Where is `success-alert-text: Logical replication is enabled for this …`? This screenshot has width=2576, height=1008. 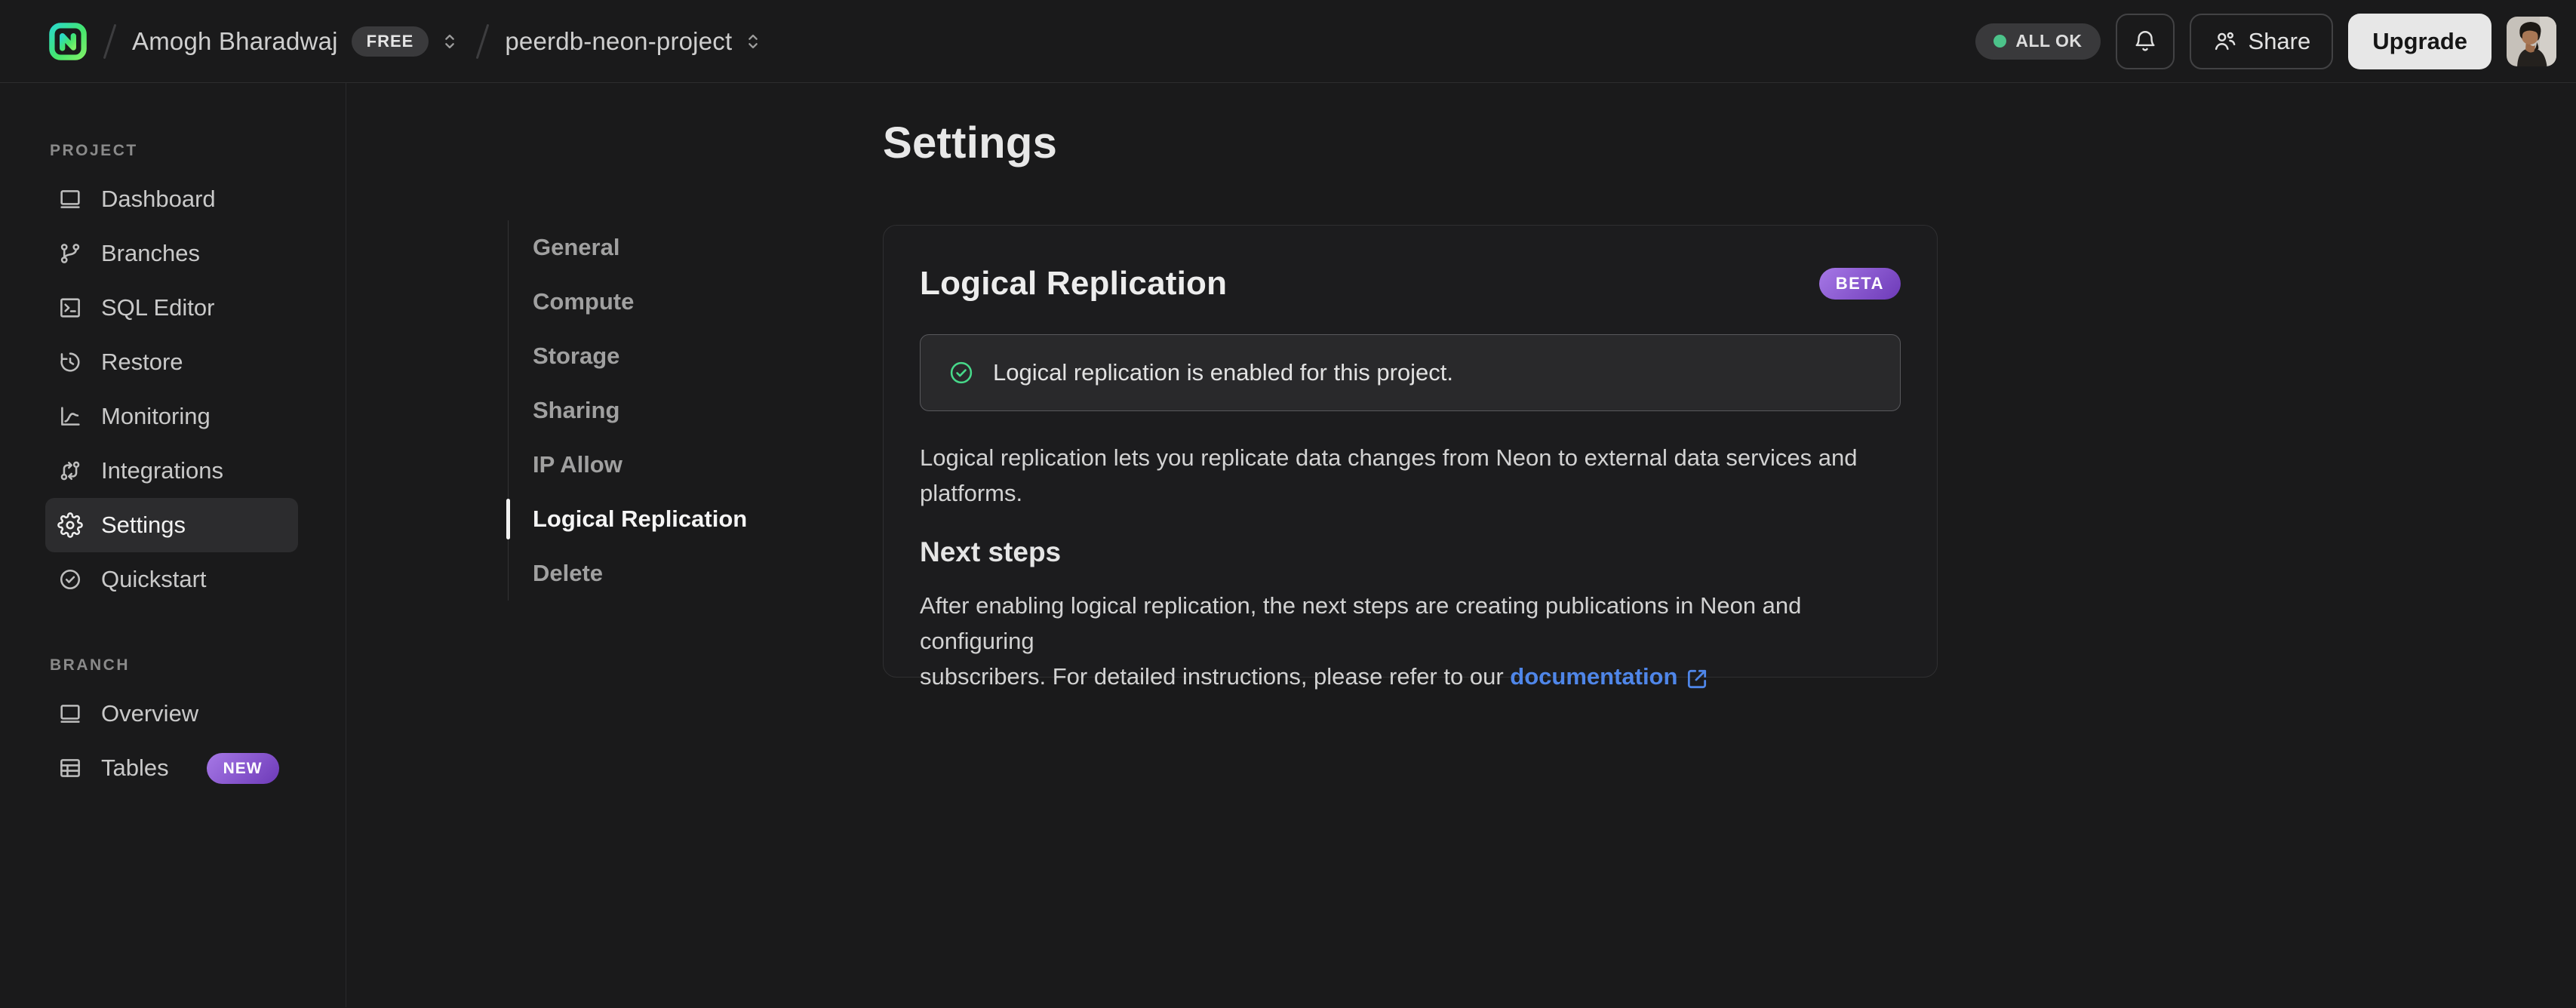
success-alert-text: Logical replication is enabled for this … is located at coordinates (1223, 372).